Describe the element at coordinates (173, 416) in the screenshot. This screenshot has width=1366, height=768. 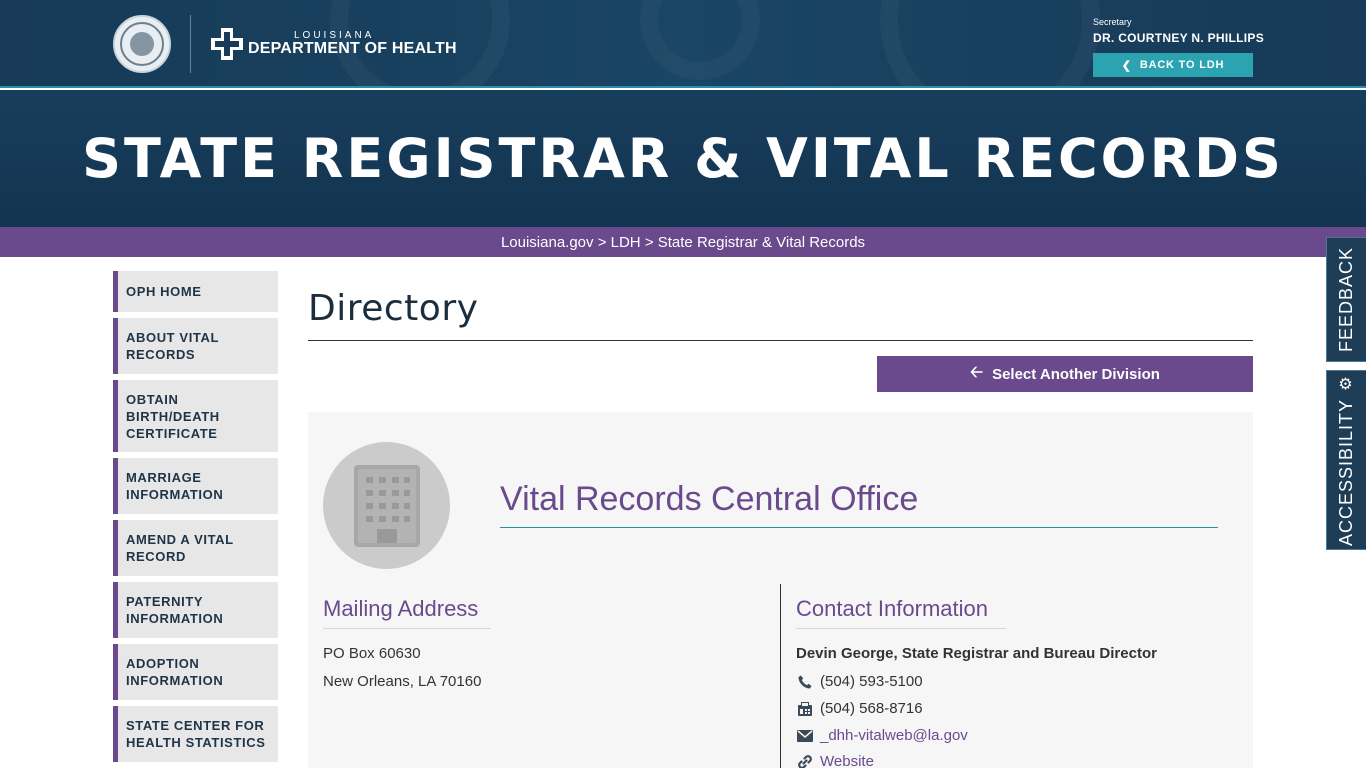
I see `sidebar-item-label: OBTAIN BIRTH/DEATH CERTIFICATE` at that location.